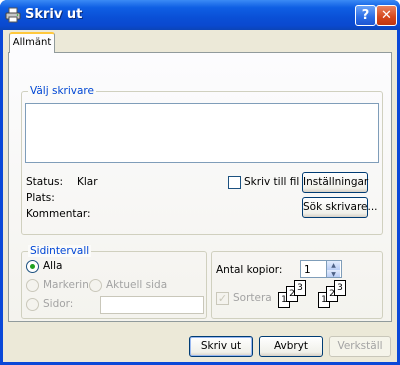  What do you see at coordinates (69, 285) in the screenshot?
I see `selection-label: Markering` at bounding box center [69, 285].